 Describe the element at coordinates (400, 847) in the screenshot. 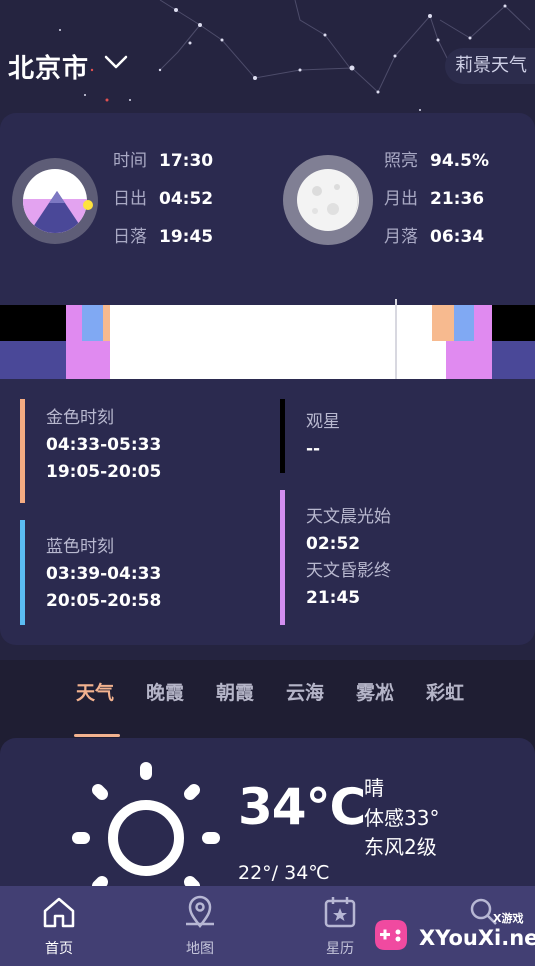

I see `wind-level: 东风2级` at that location.